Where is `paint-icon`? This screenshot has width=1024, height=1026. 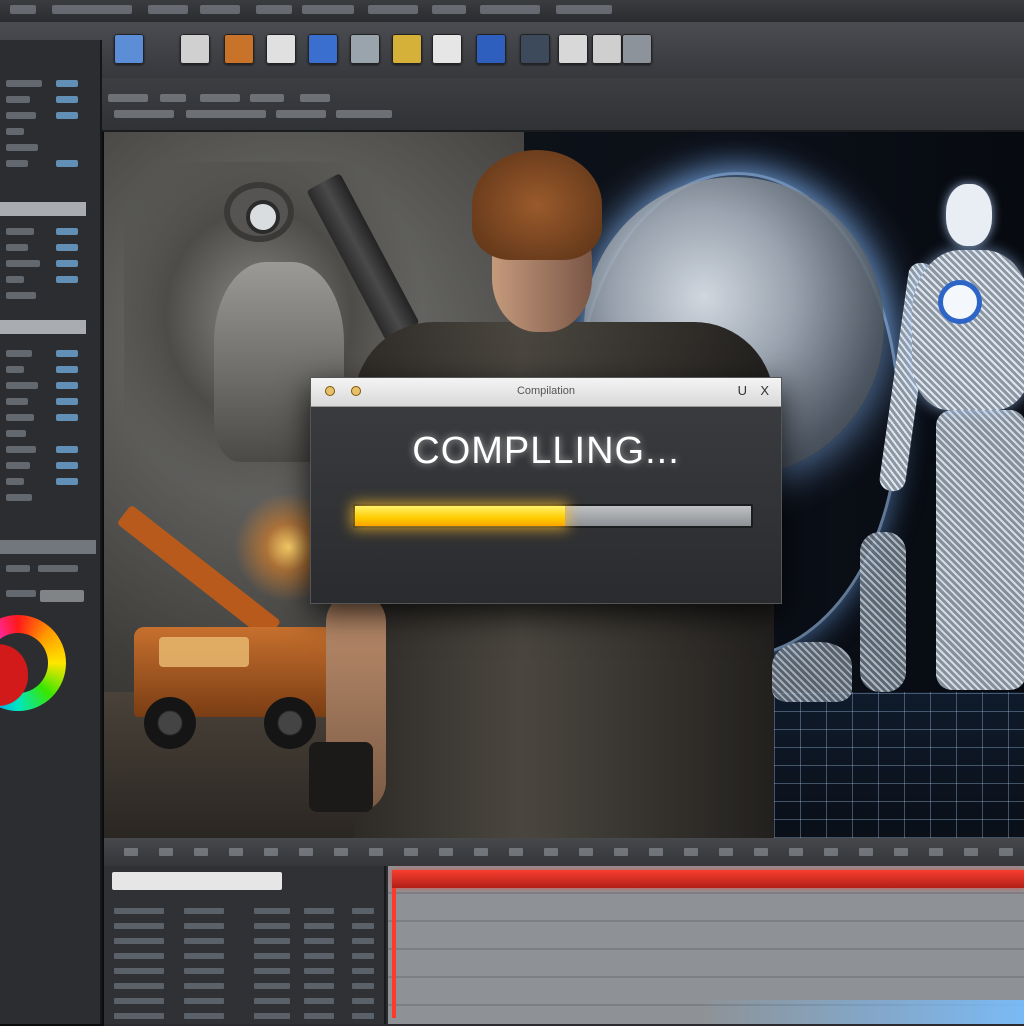 paint-icon is located at coordinates (407, 49).